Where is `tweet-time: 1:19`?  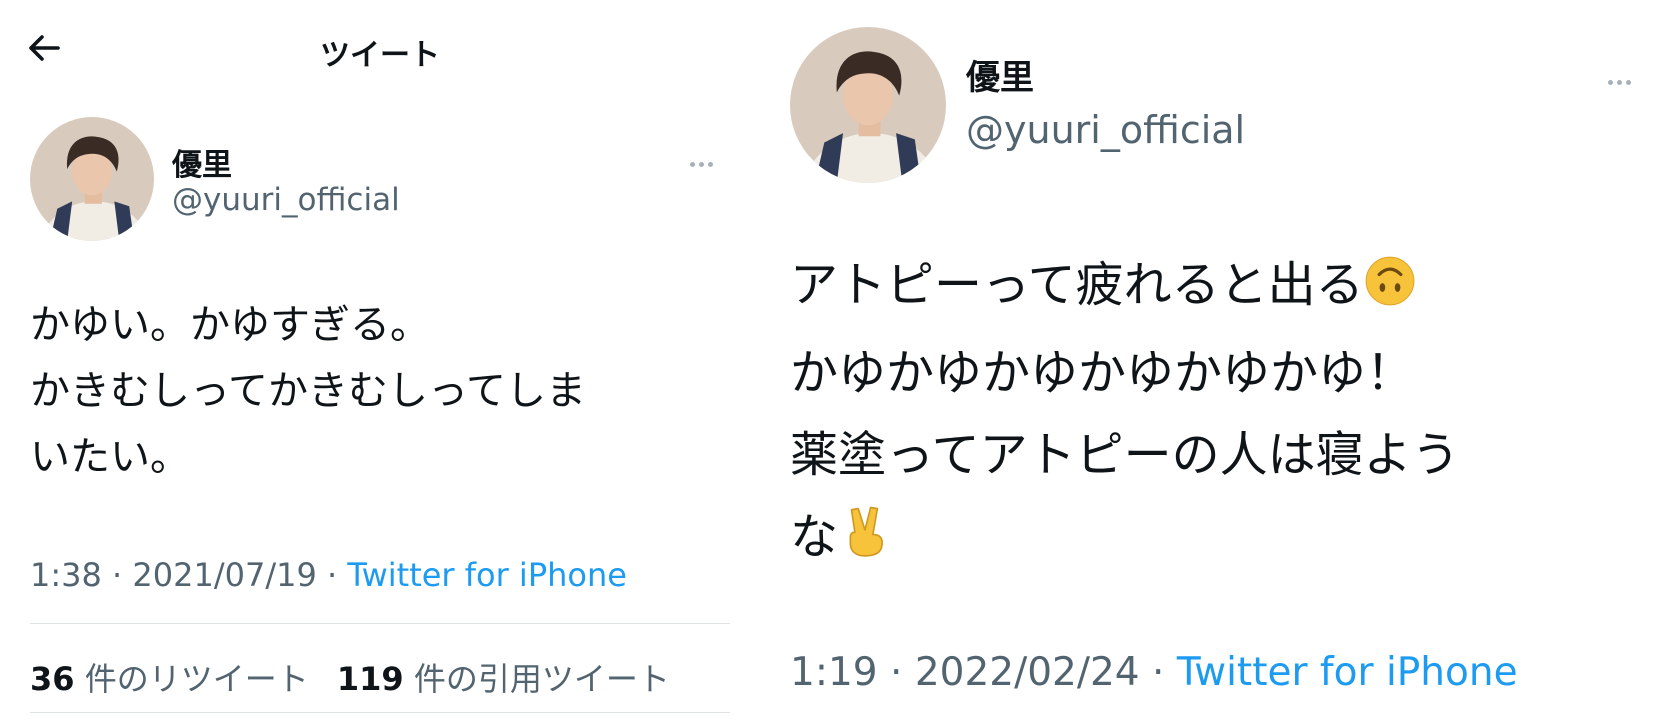 tweet-time: 1:19 is located at coordinates (834, 672).